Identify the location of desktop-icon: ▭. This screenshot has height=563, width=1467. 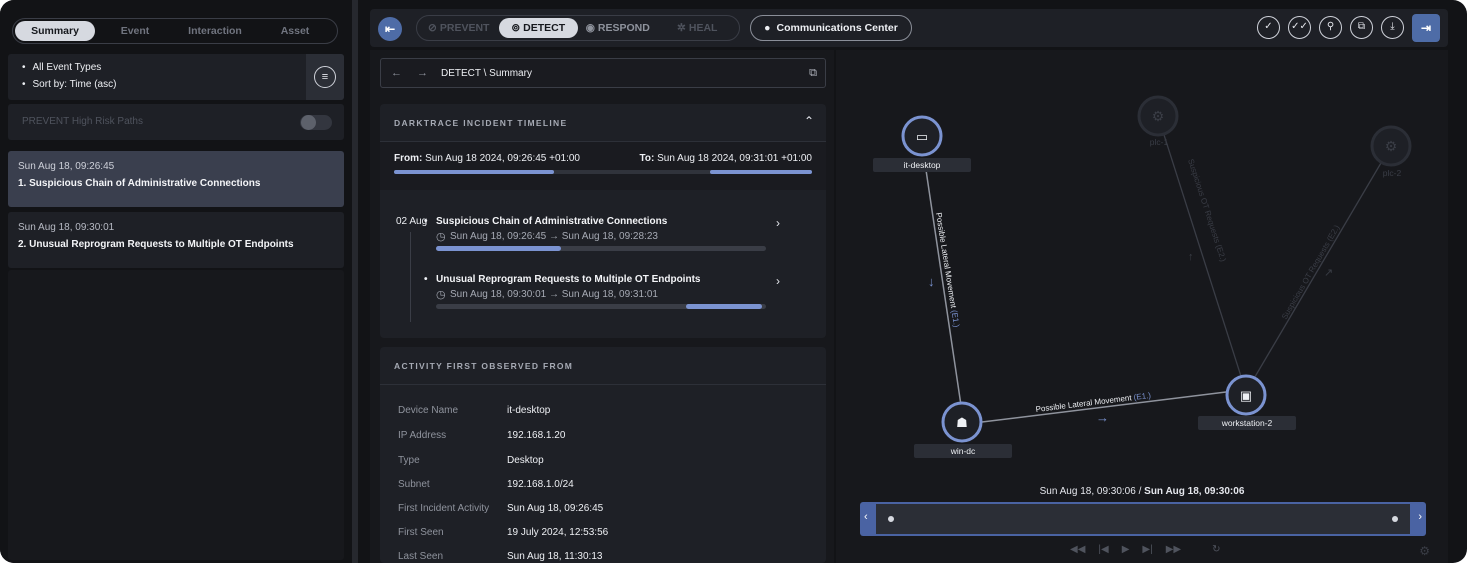
(922, 136).